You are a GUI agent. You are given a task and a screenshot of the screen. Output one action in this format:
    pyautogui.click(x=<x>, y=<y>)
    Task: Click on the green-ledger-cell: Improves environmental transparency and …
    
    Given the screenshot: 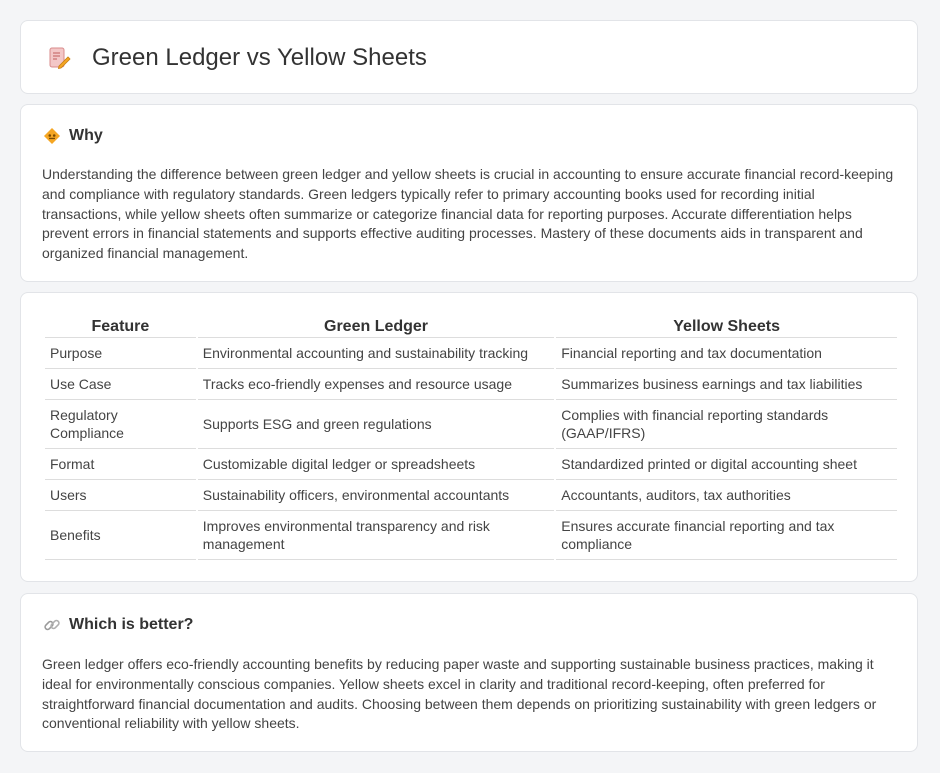 What is the action you would take?
    pyautogui.click(x=376, y=535)
    